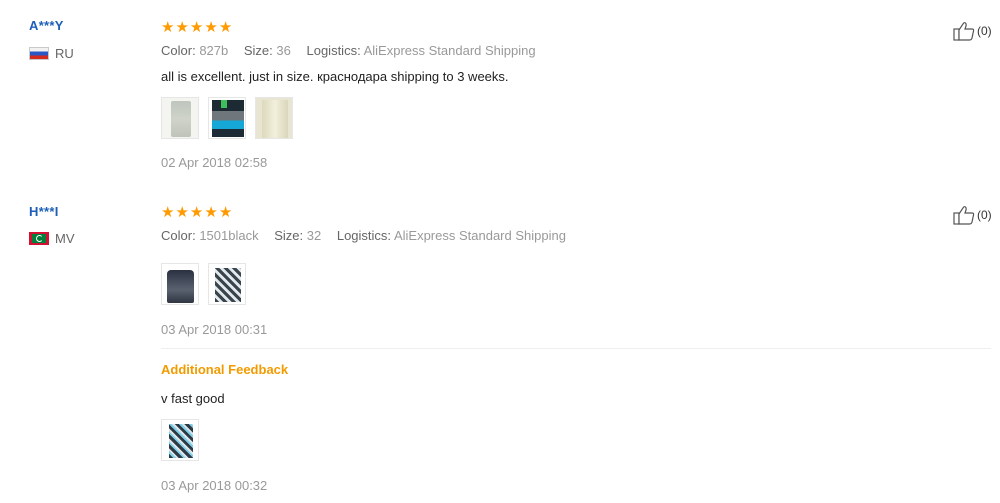  What do you see at coordinates (314, 235) in the screenshot?
I see `size-value: 32` at bounding box center [314, 235].